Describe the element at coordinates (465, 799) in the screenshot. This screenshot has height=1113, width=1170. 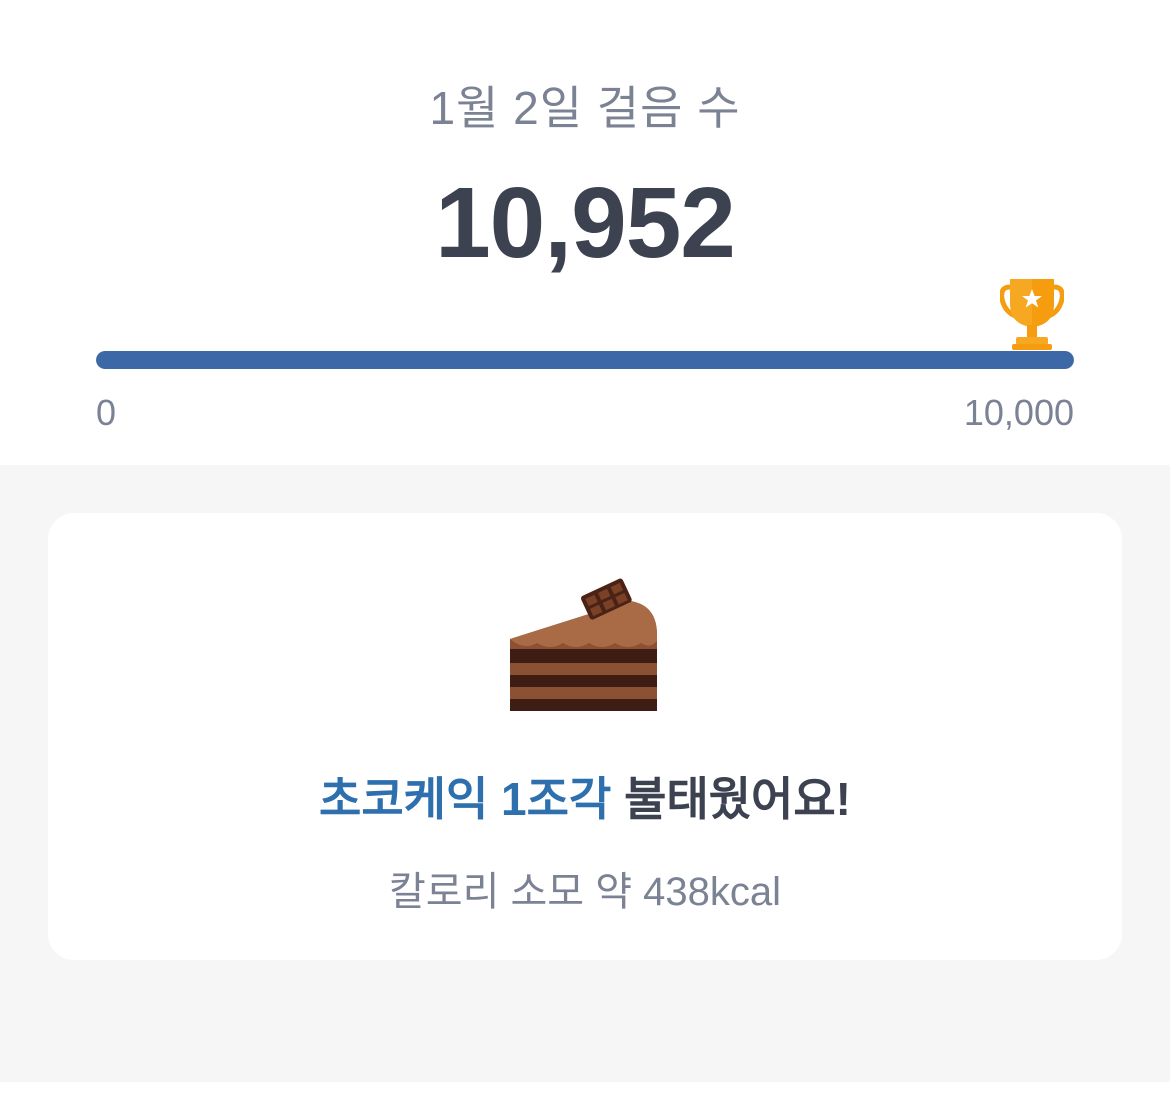
I see `food-equivalent-label: 초코케익 1조각` at that location.